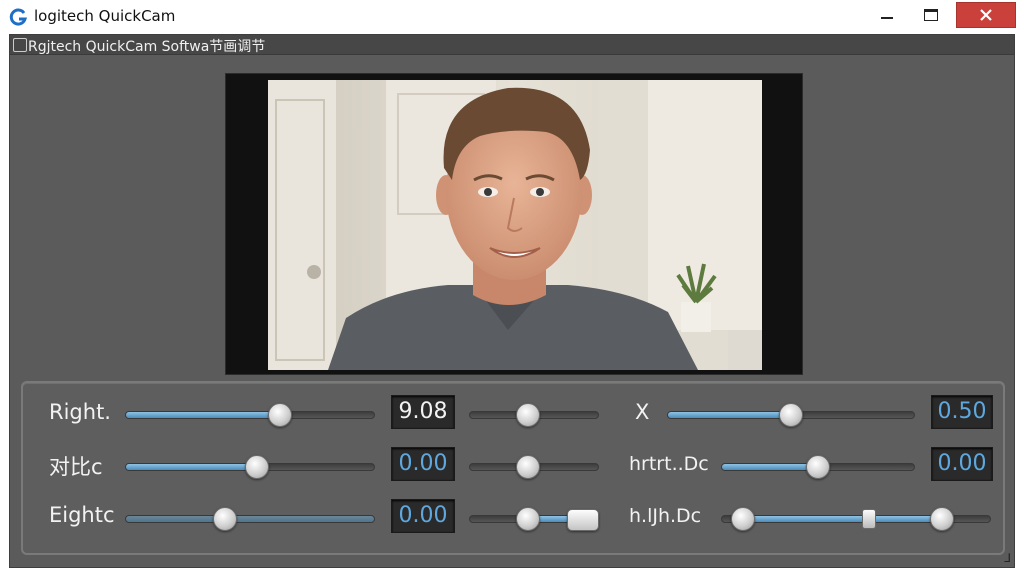 The height and width of the screenshot is (576, 1024). Describe the element at coordinates (105, 16) in the screenshot. I see `window-title: logitech QuickCam` at that location.